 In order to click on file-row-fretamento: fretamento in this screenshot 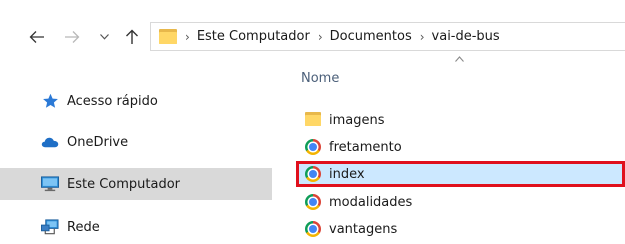, I will do `click(460, 147)`.